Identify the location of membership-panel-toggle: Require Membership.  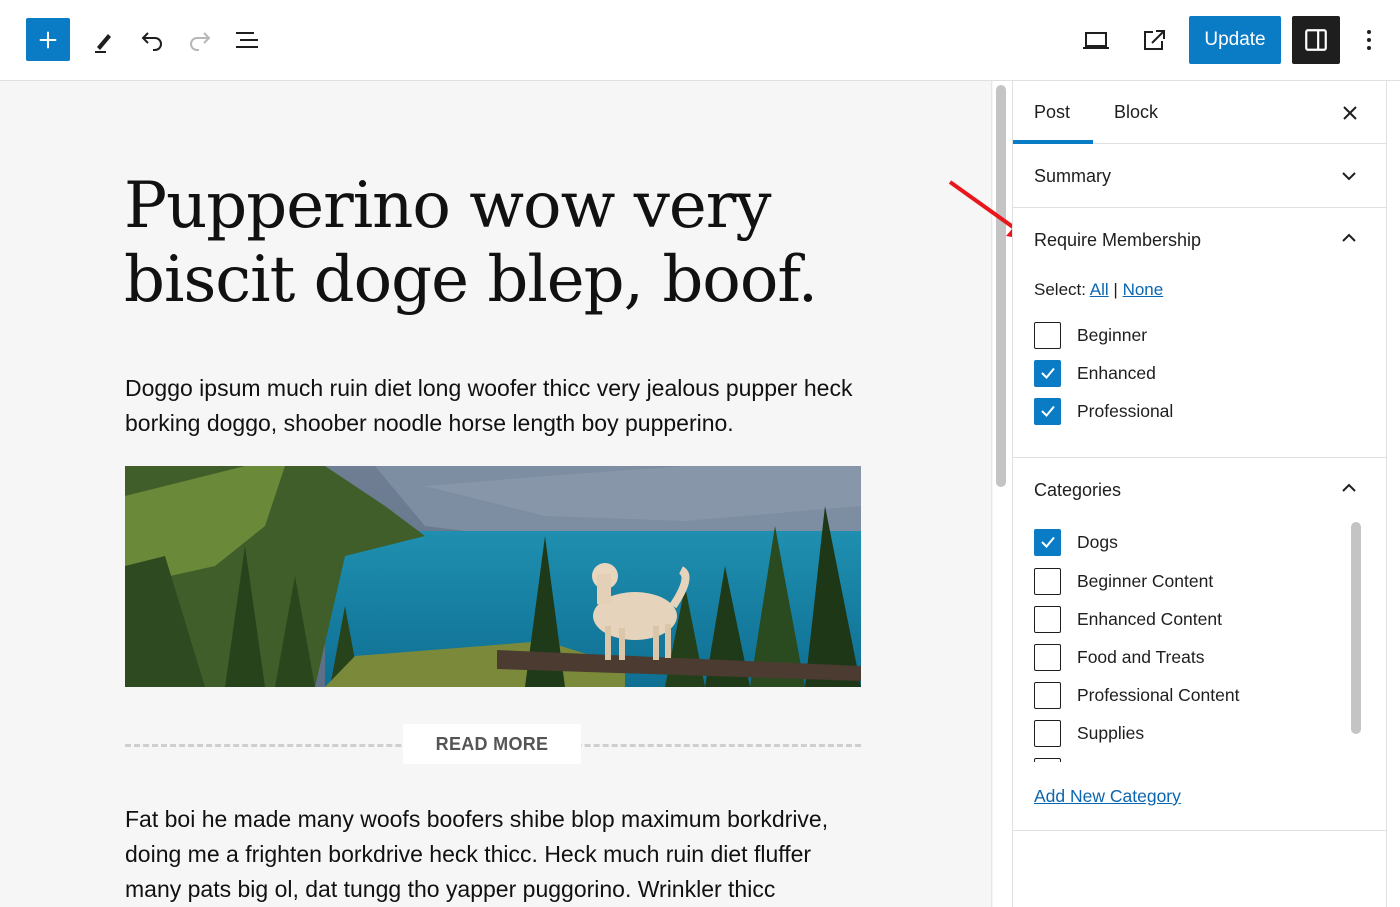
(1200, 240).